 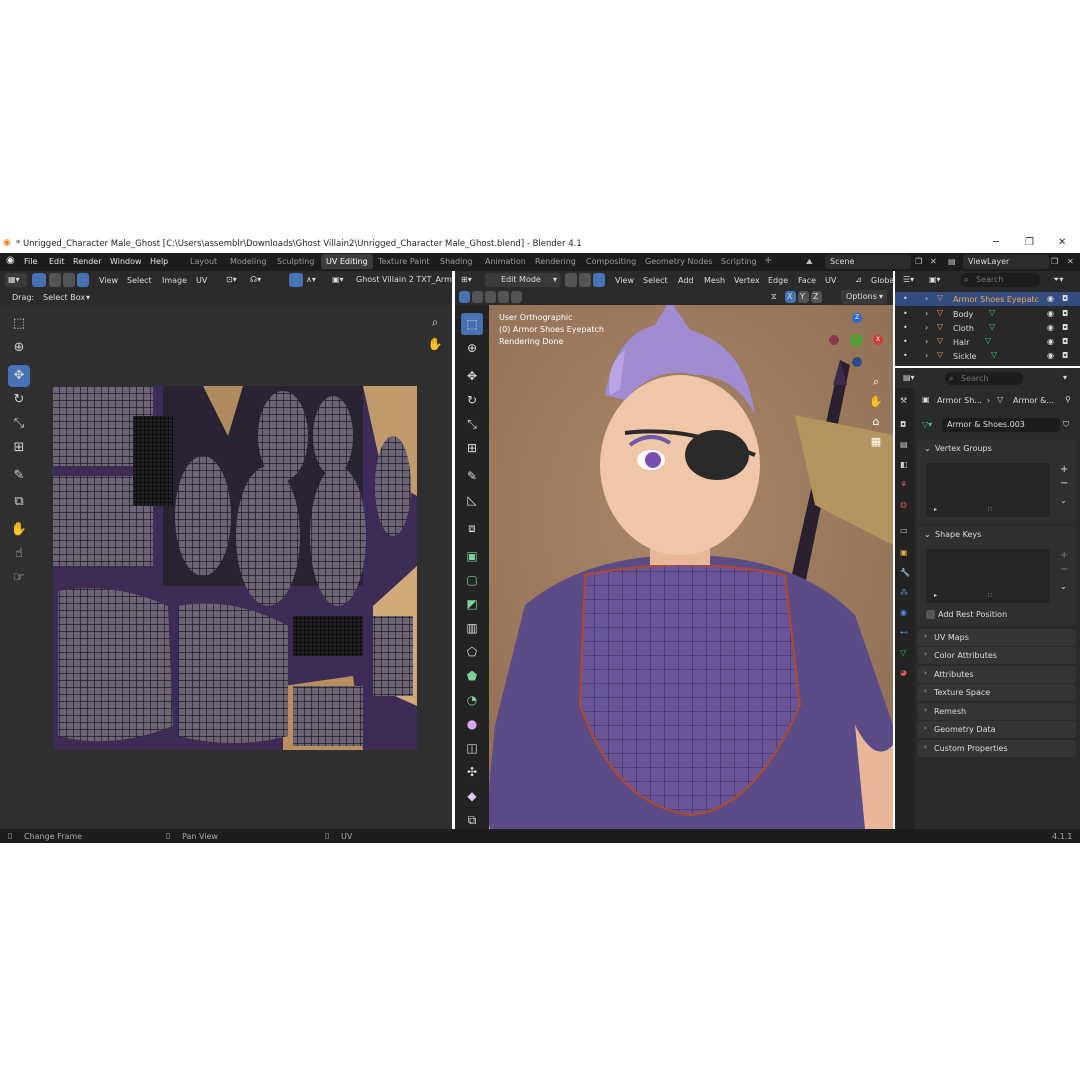 What do you see at coordinates (904, 530) in the screenshot?
I see `collection-tab-icon: ▭` at bounding box center [904, 530].